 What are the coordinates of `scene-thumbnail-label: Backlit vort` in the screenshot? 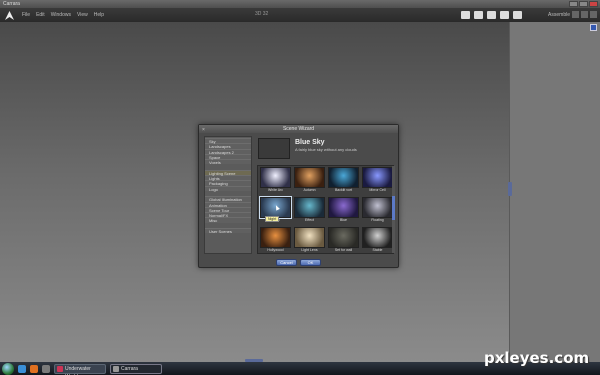 It's located at (343, 190).